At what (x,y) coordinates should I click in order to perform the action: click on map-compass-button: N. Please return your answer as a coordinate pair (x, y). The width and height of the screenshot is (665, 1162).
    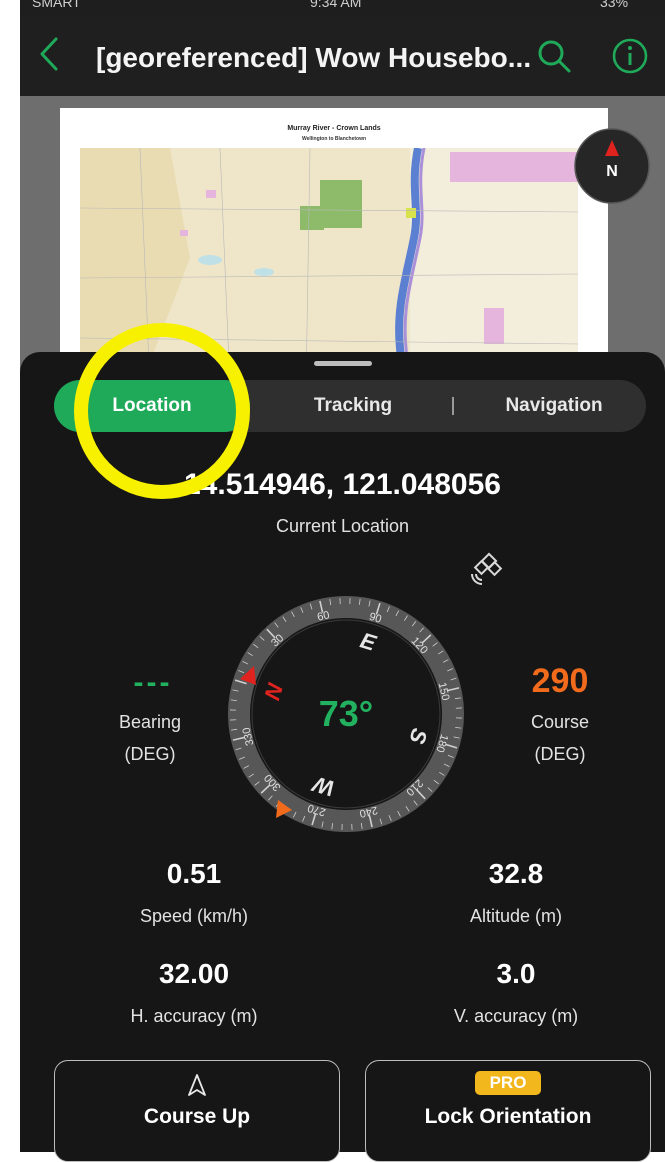
    Looking at the image, I should click on (612, 166).